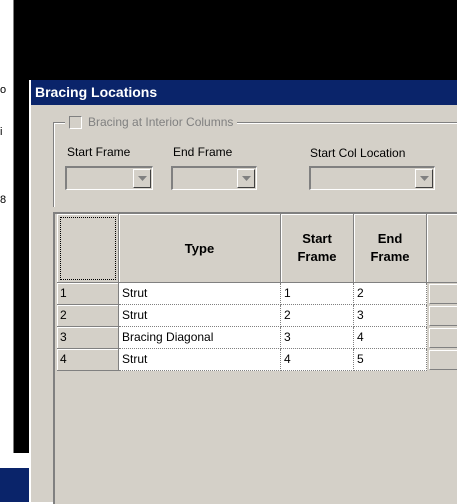  I want to click on start-frame-cell: 3, so click(317, 338).